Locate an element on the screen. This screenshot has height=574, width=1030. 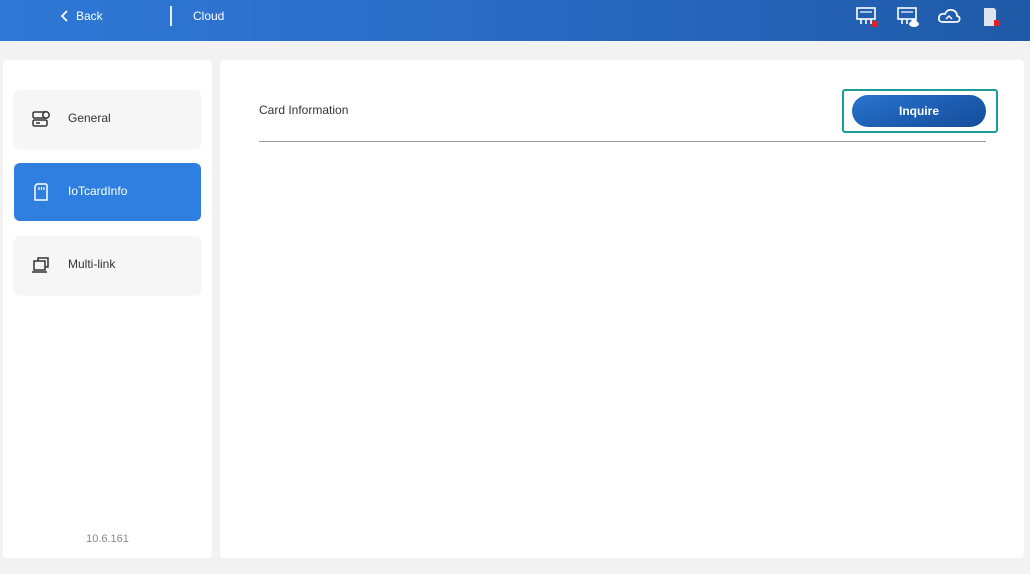
general-settings-icon is located at coordinates (41, 119).